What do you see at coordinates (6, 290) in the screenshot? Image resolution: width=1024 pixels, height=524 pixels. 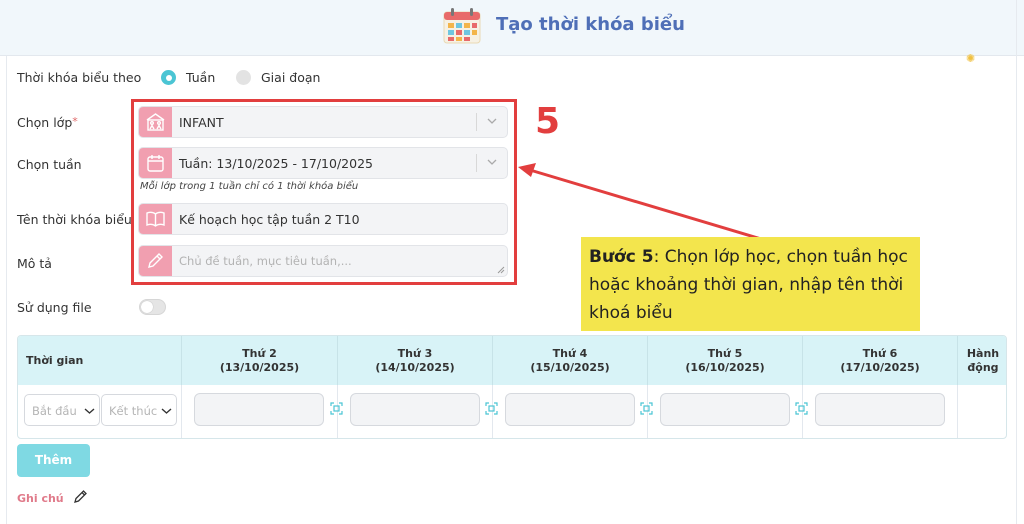 I see `panel-border-left` at bounding box center [6, 290].